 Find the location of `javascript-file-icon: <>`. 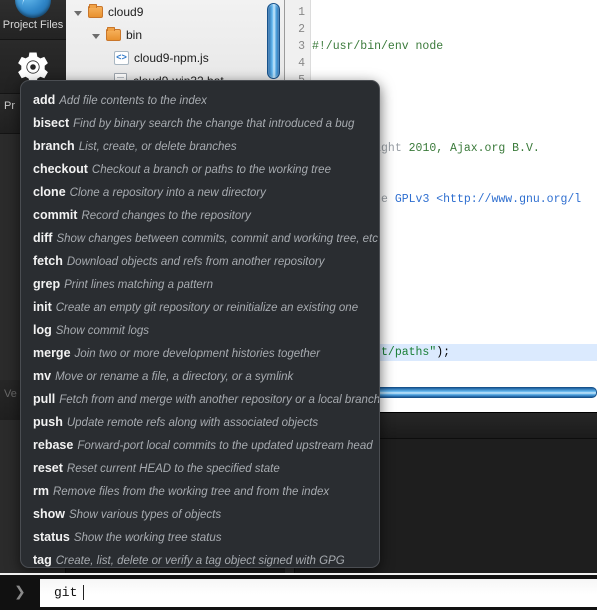

javascript-file-icon: <> is located at coordinates (121, 57).